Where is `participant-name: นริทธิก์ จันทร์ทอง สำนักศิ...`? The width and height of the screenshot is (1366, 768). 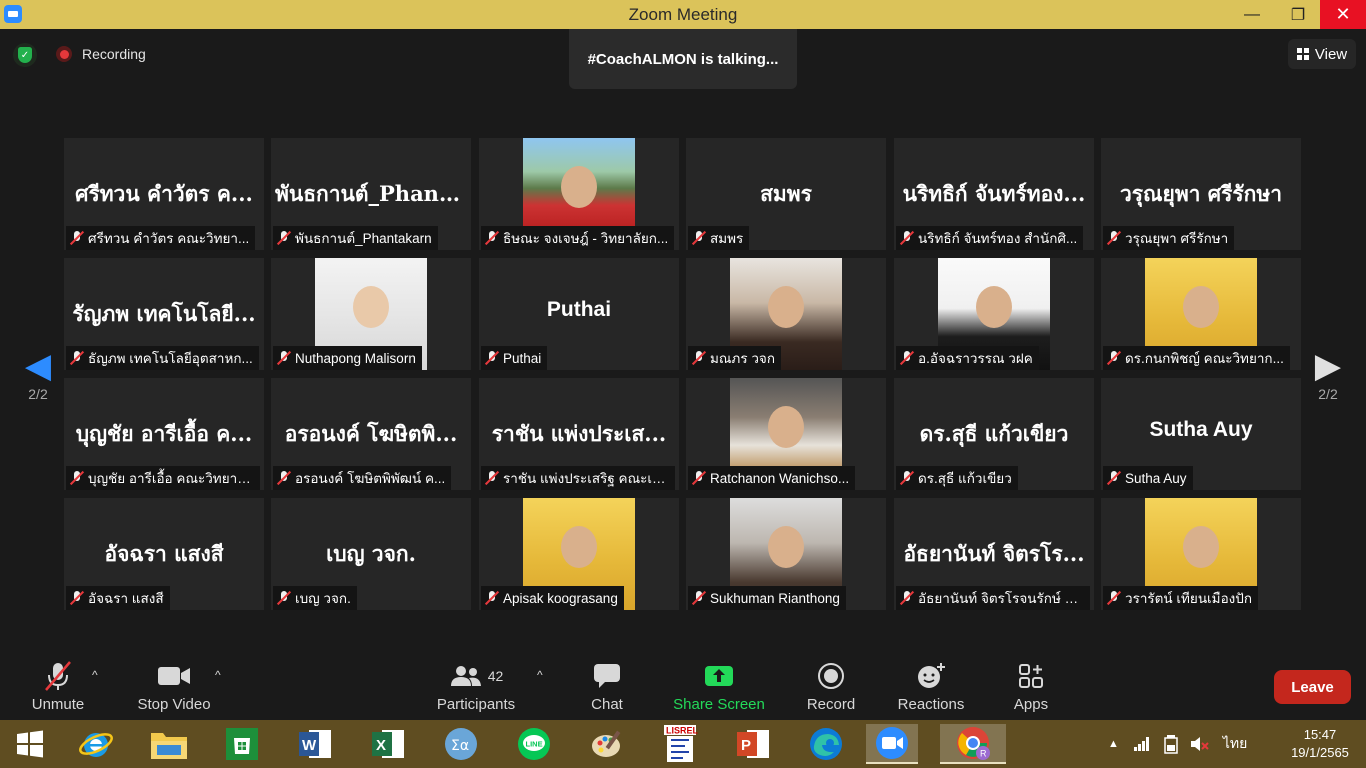
participant-name: นริทธิก์ จันทร์ทอง สำนักศิ... is located at coordinates (998, 238).